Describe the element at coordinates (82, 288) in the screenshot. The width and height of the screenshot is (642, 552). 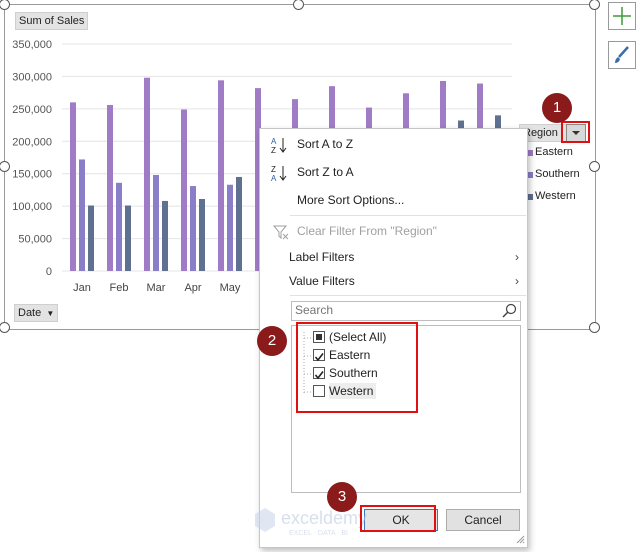
I see `x-tick-label: Jan` at that location.